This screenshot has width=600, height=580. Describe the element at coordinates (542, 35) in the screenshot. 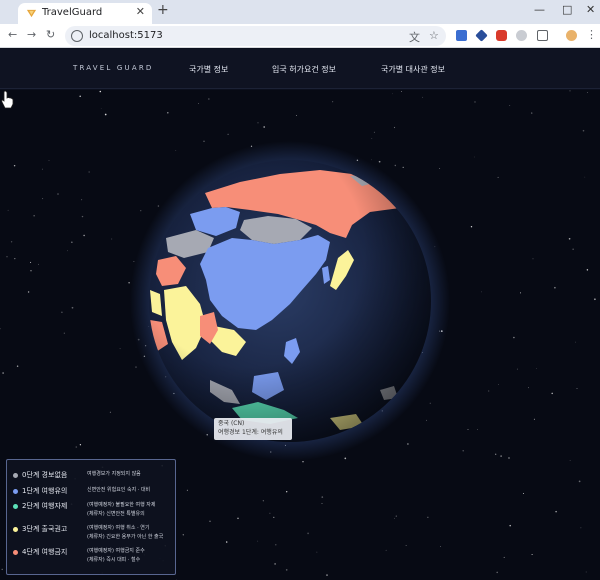

I see `extensions-puzzle-icon` at that location.